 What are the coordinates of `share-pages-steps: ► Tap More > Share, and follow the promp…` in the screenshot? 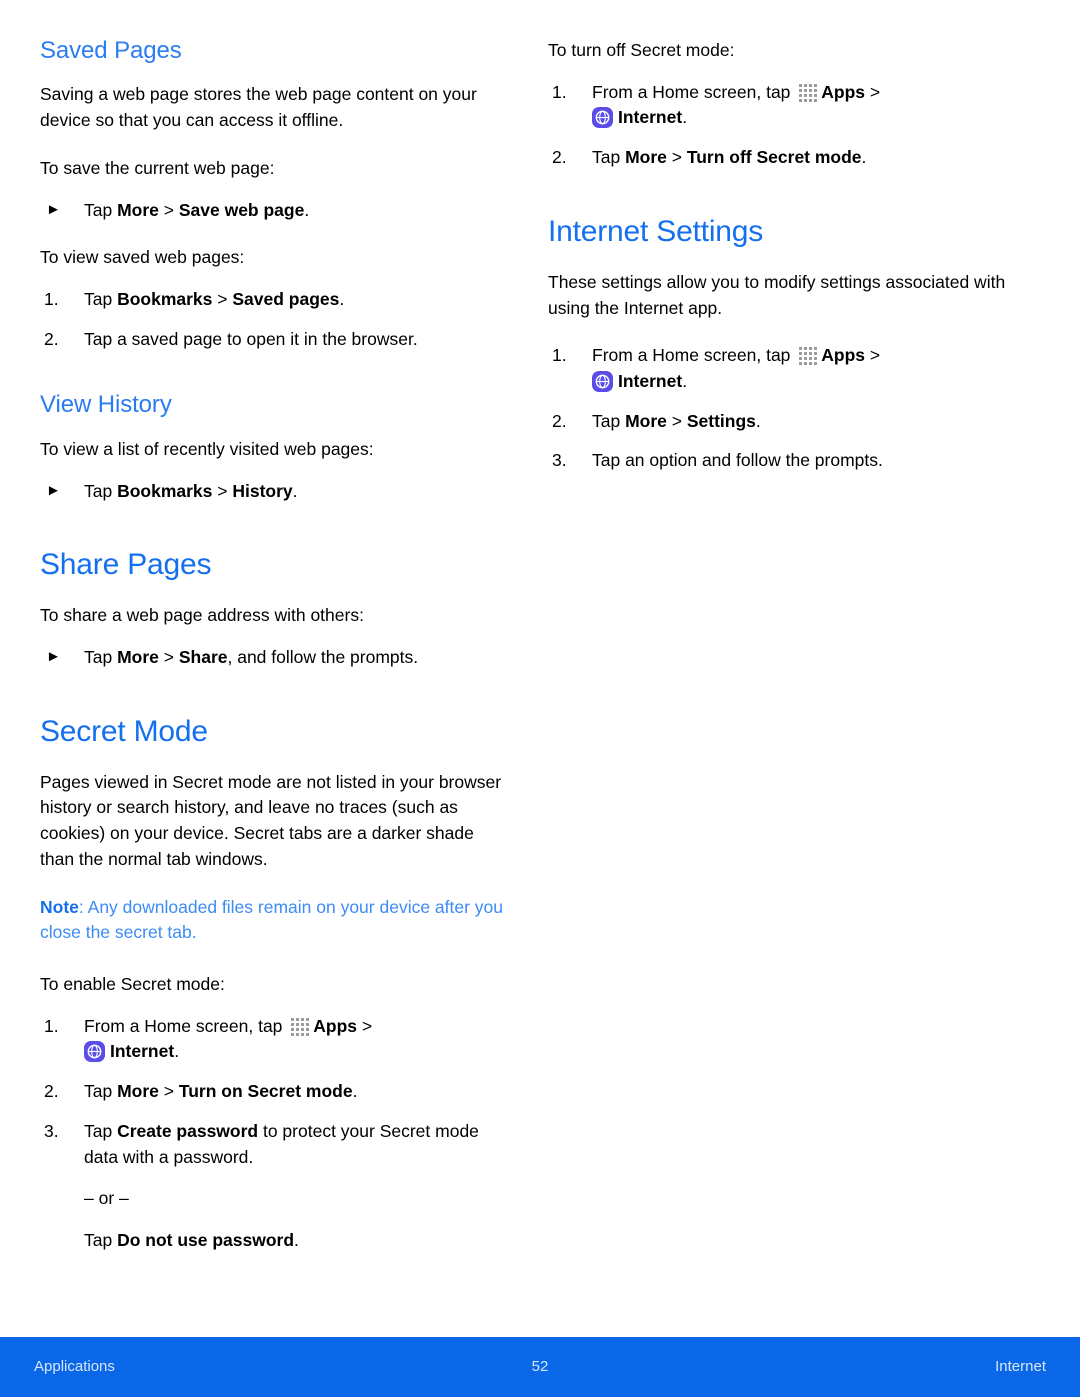 It's located at (272, 658).